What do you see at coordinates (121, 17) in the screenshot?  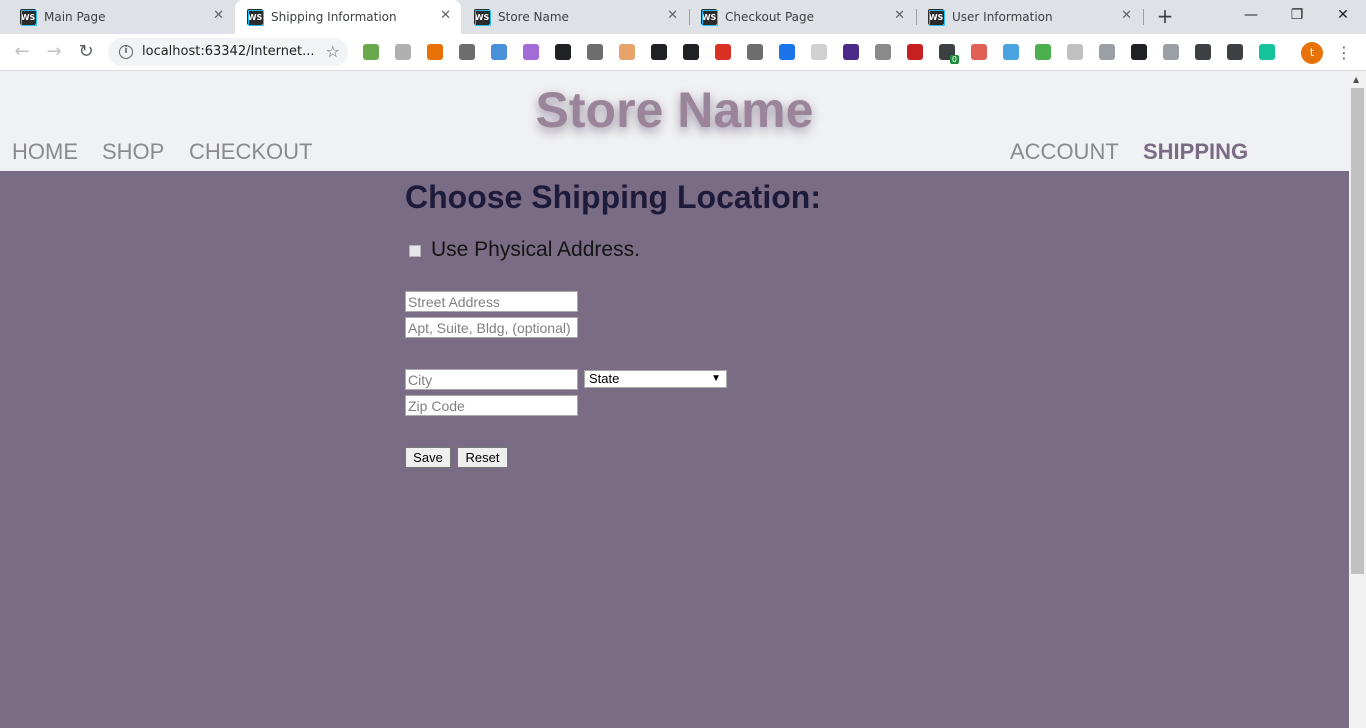 I see `tab-main-page: WS Main Page ✕` at bounding box center [121, 17].